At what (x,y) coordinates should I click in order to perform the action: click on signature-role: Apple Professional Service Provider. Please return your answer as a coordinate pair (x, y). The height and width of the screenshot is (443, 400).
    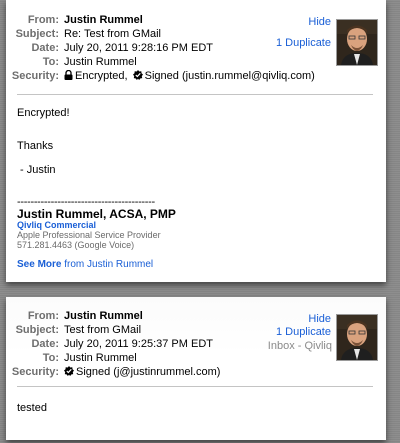
    Looking at the image, I should click on (89, 235).